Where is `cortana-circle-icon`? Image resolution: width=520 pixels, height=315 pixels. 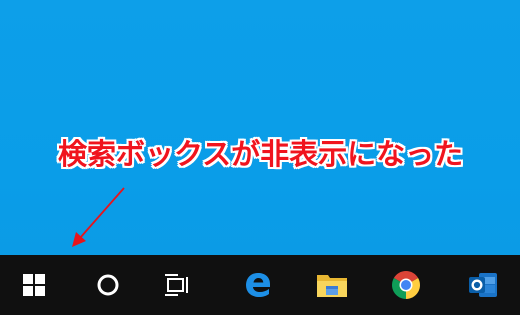 cortana-circle-icon is located at coordinates (108, 285).